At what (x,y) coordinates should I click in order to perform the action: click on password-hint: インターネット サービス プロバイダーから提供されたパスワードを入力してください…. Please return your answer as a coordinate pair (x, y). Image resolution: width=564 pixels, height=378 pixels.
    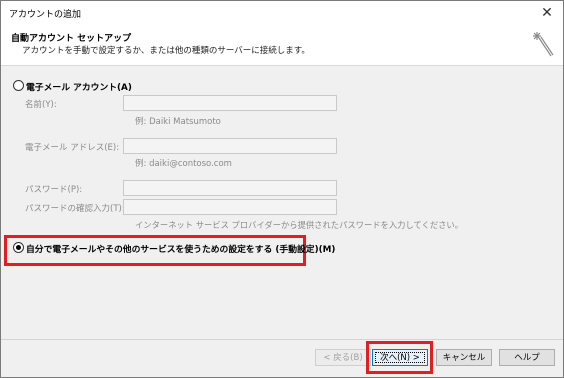
    Looking at the image, I should click on (299, 225).